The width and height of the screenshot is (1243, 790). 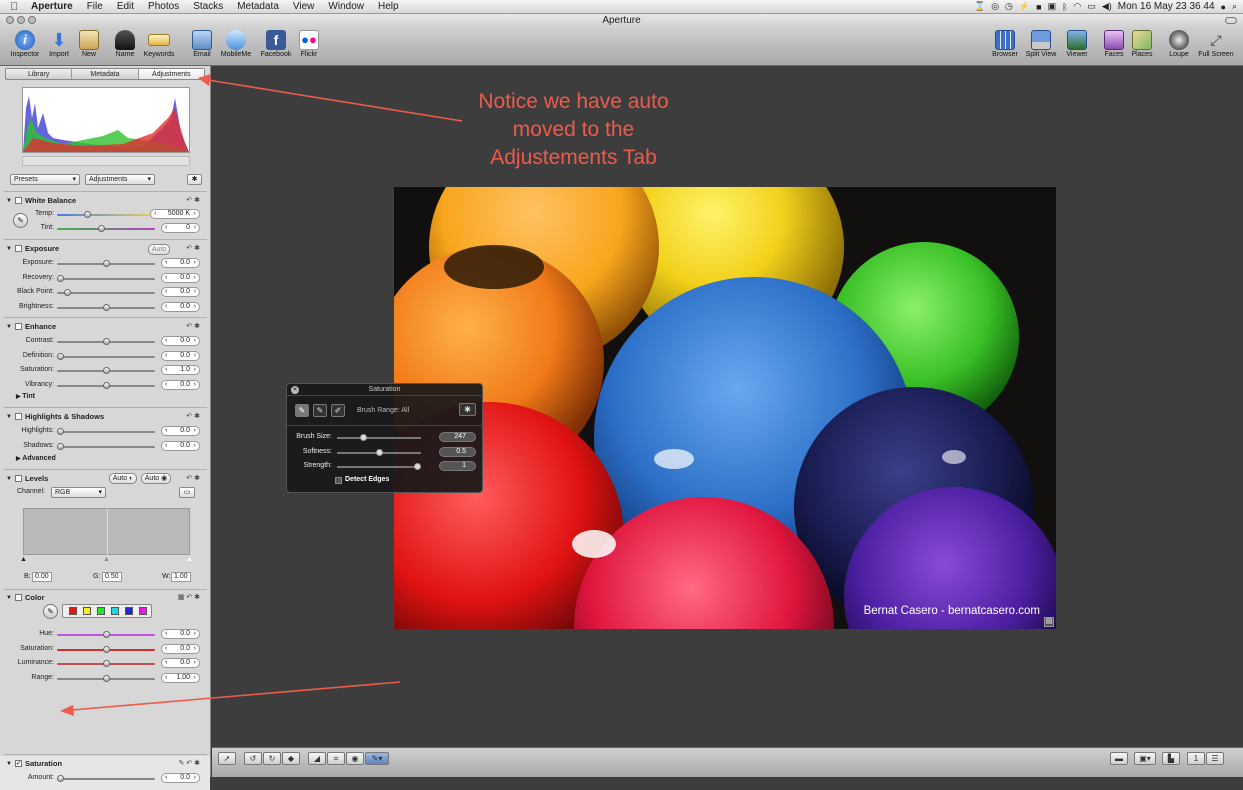 What do you see at coordinates (180, 341) in the screenshot?
I see `contrast-value: 0.0` at bounding box center [180, 341].